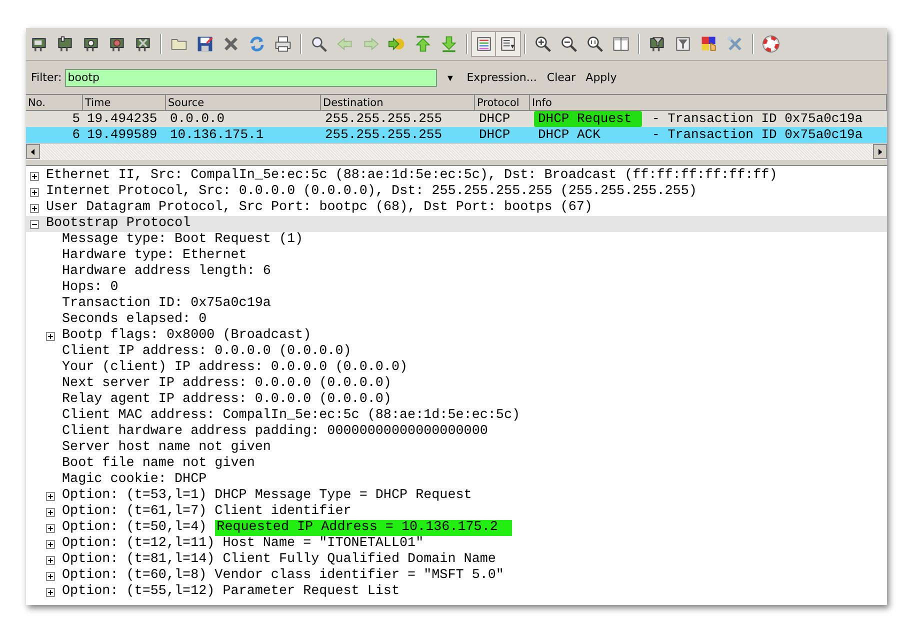 The height and width of the screenshot is (634, 913). I want to click on field-text: Internet Protocol, Src: 0.0.0.0 (0.0.0.0), Dst: 255.255.255.255 (255.255.255.255), so click(371, 192).